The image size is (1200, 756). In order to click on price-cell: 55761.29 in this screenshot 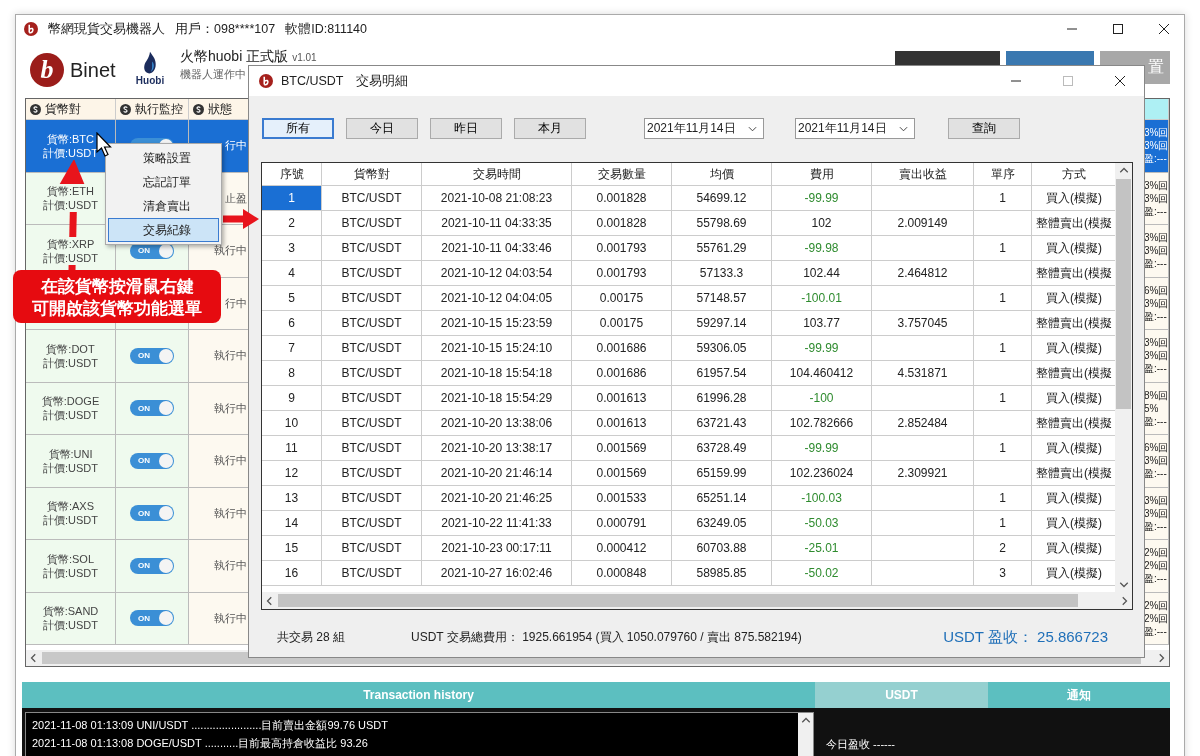, I will do `click(722, 248)`.